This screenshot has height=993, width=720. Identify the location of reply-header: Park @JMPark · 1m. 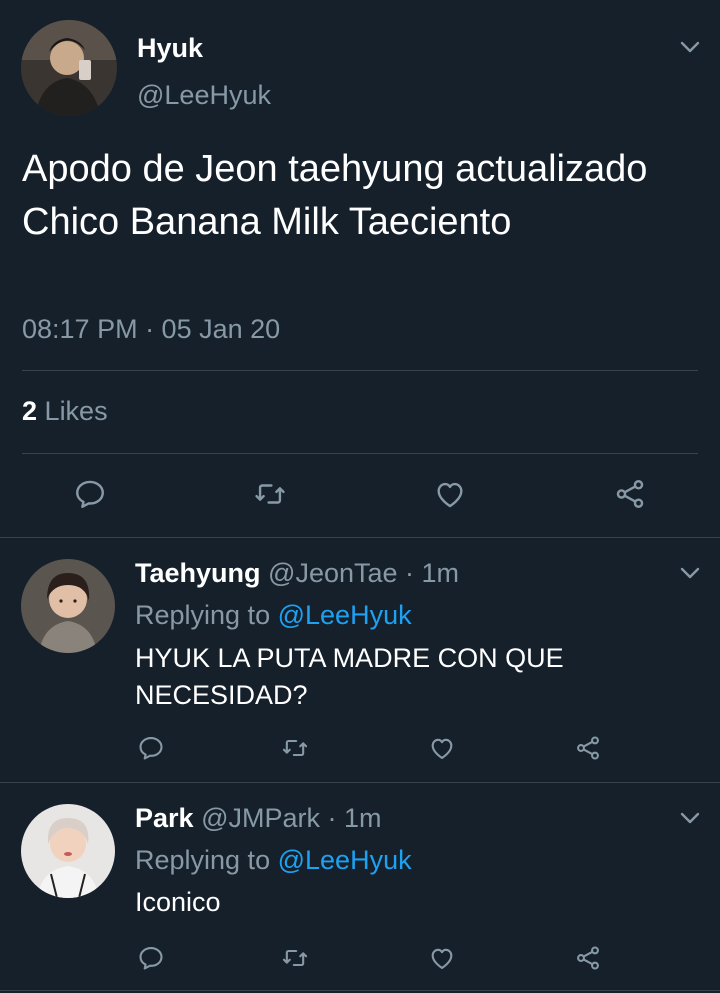
(258, 818).